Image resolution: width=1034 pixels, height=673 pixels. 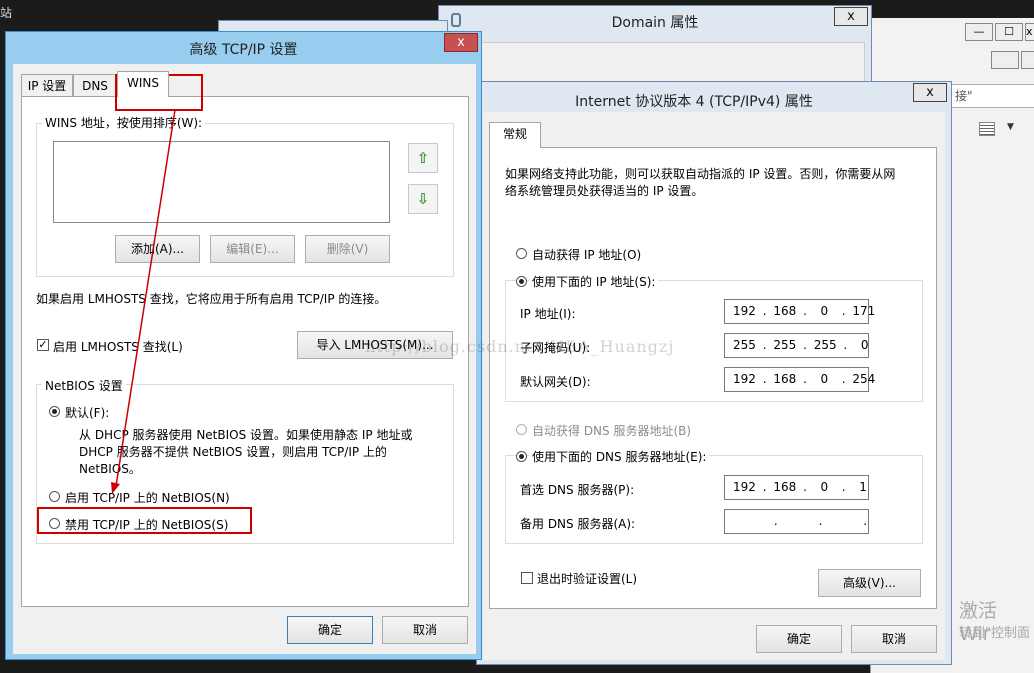 What do you see at coordinates (143, 84) in the screenshot?
I see `tab-wins: WINS` at bounding box center [143, 84].